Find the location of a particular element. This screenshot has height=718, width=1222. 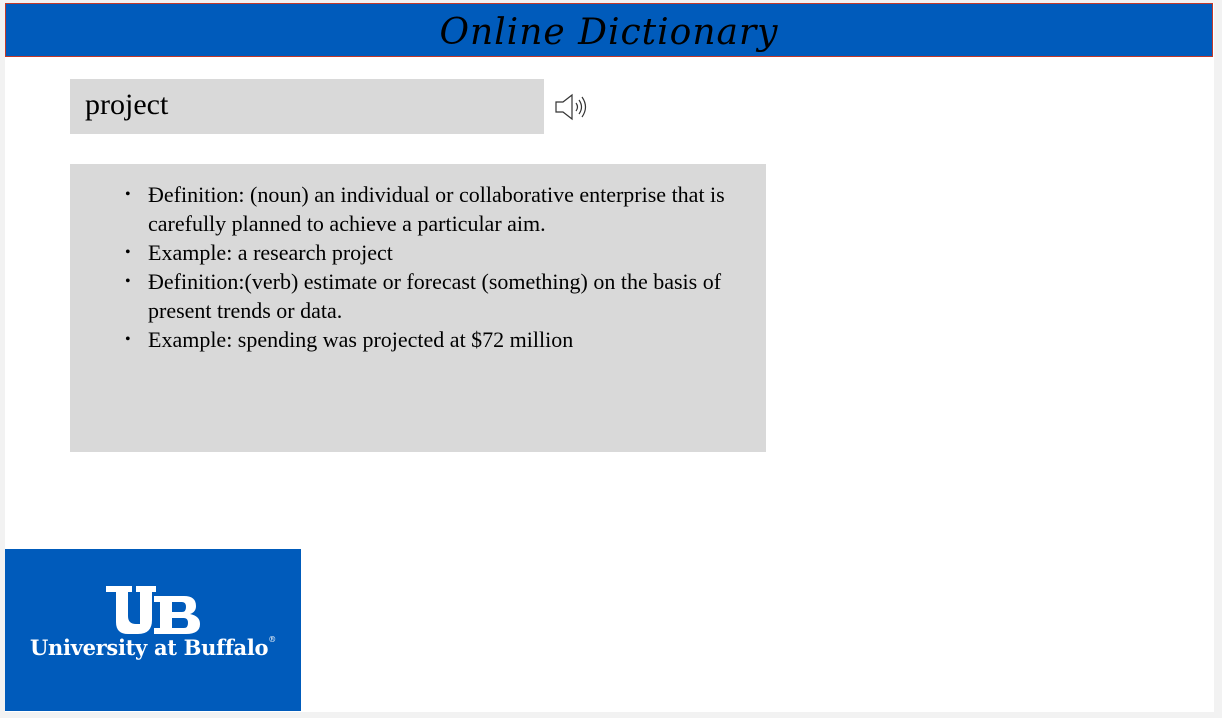

university-logo: University at Buffalo® is located at coordinates (153, 630).